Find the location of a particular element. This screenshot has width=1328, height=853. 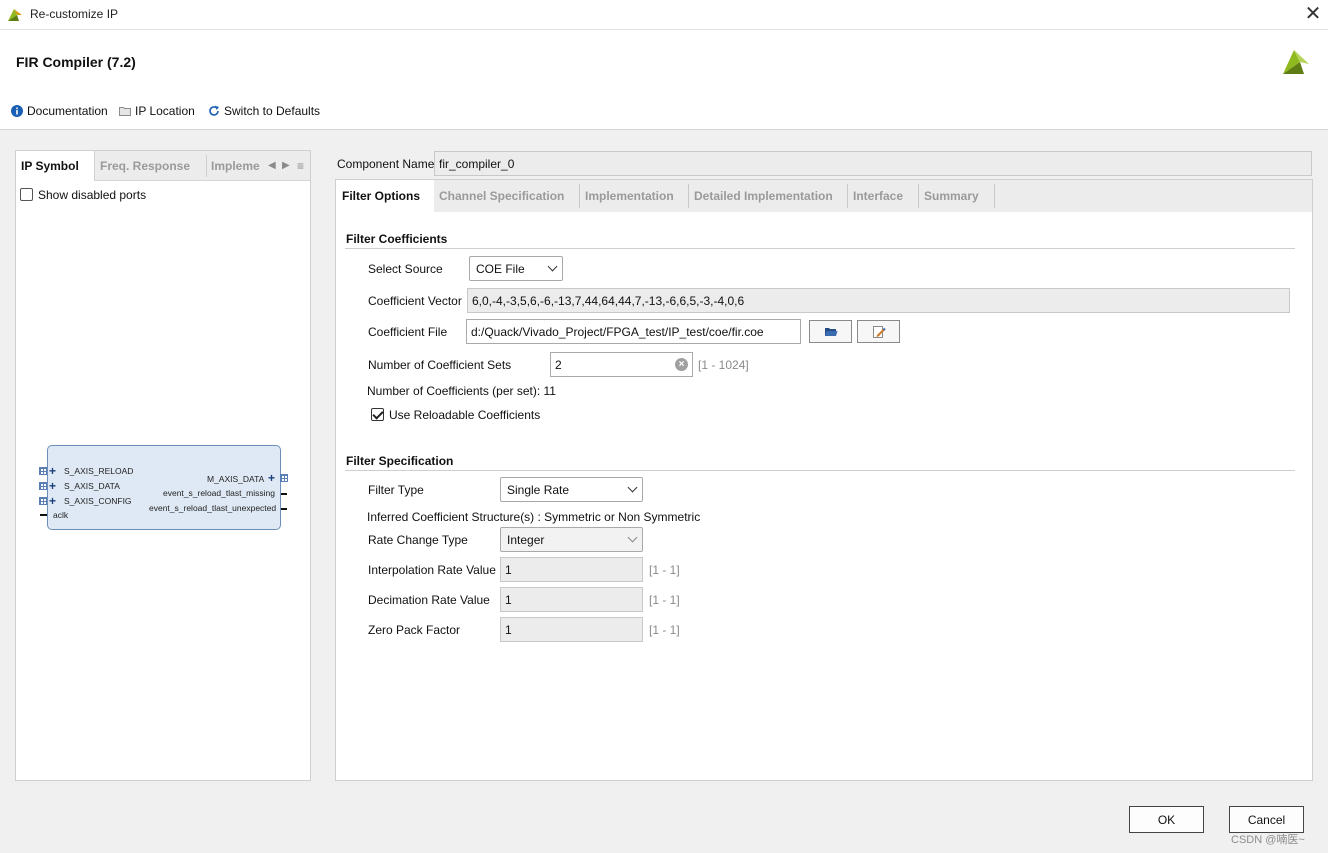

open-folder-icon is located at coordinates (830, 331).